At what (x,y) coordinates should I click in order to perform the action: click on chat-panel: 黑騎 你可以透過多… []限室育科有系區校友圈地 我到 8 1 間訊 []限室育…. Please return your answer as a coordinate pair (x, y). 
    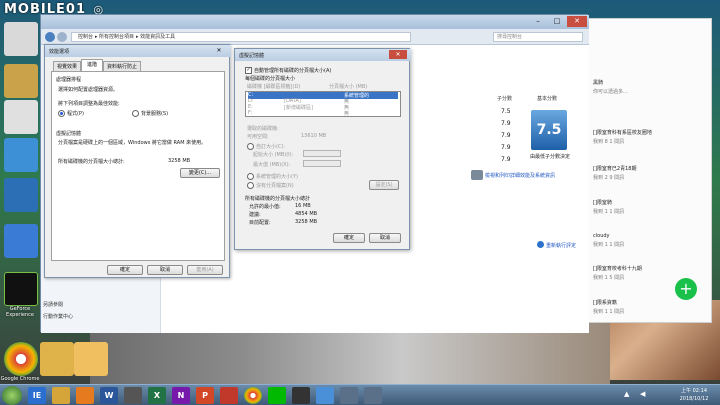
    Looking at the image, I should click on (648, 170).